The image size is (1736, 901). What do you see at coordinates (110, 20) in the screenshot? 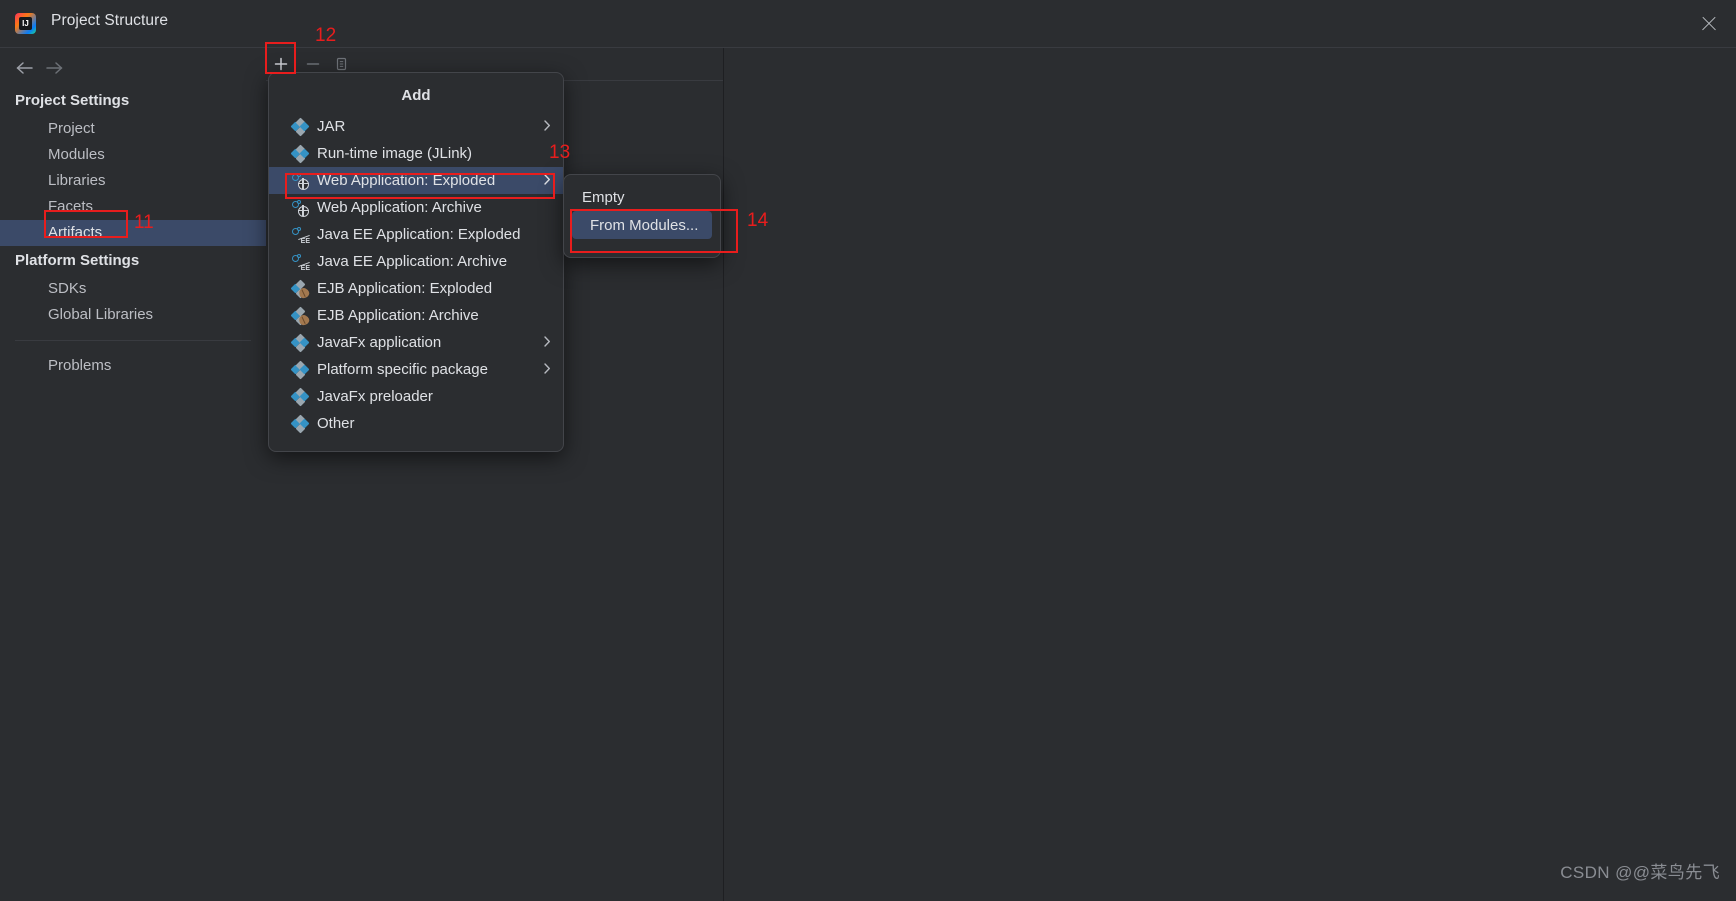
I see `page-title: Project Structure` at bounding box center [110, 20].